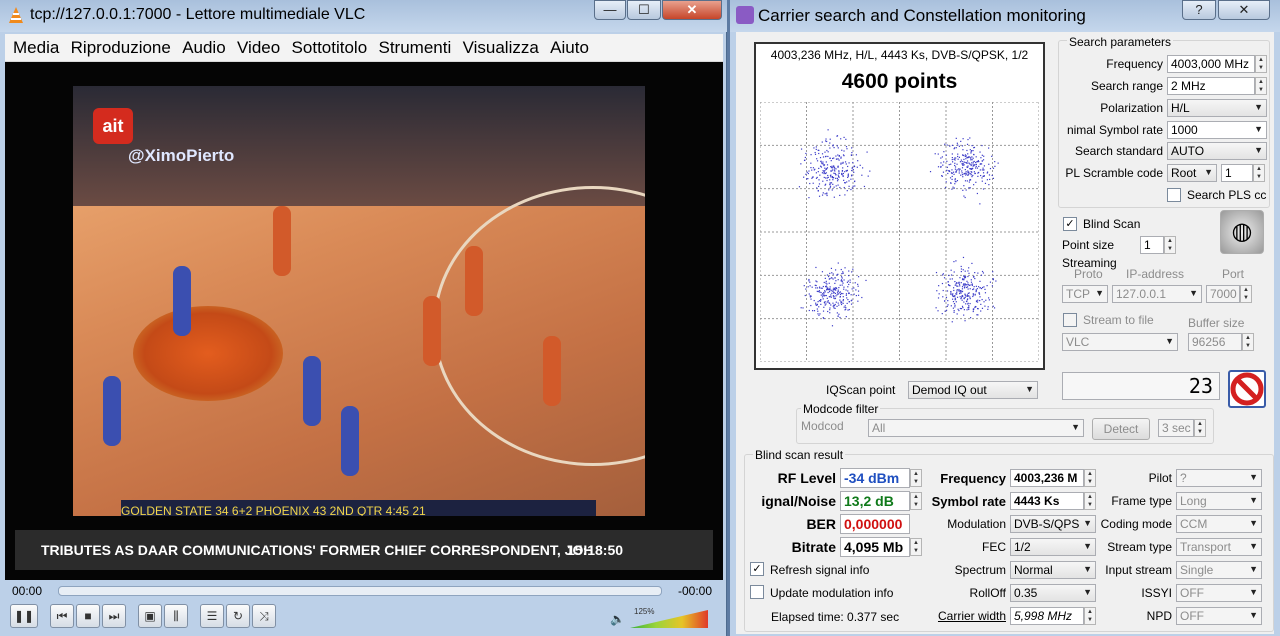 The width and height of the screenshot is (1280, 636). Describe the element at coordinates (1217, 108) in the screenshot. I see `polarization-select: H/L` at that location.